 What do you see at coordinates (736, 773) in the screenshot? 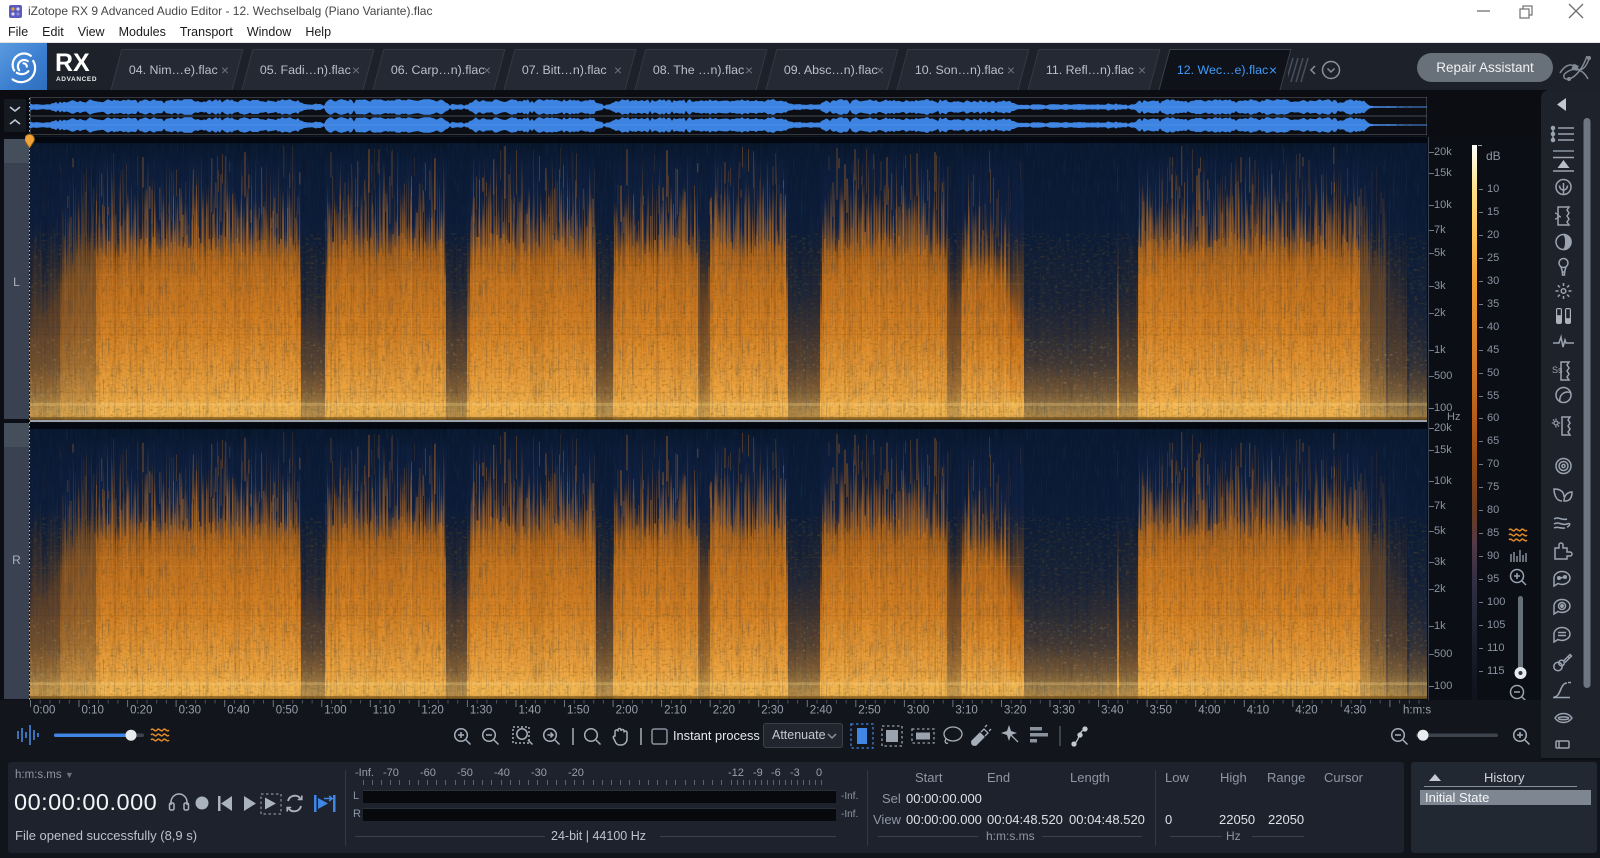
I see `svg-text: -12` at bounding box center [736, 773].